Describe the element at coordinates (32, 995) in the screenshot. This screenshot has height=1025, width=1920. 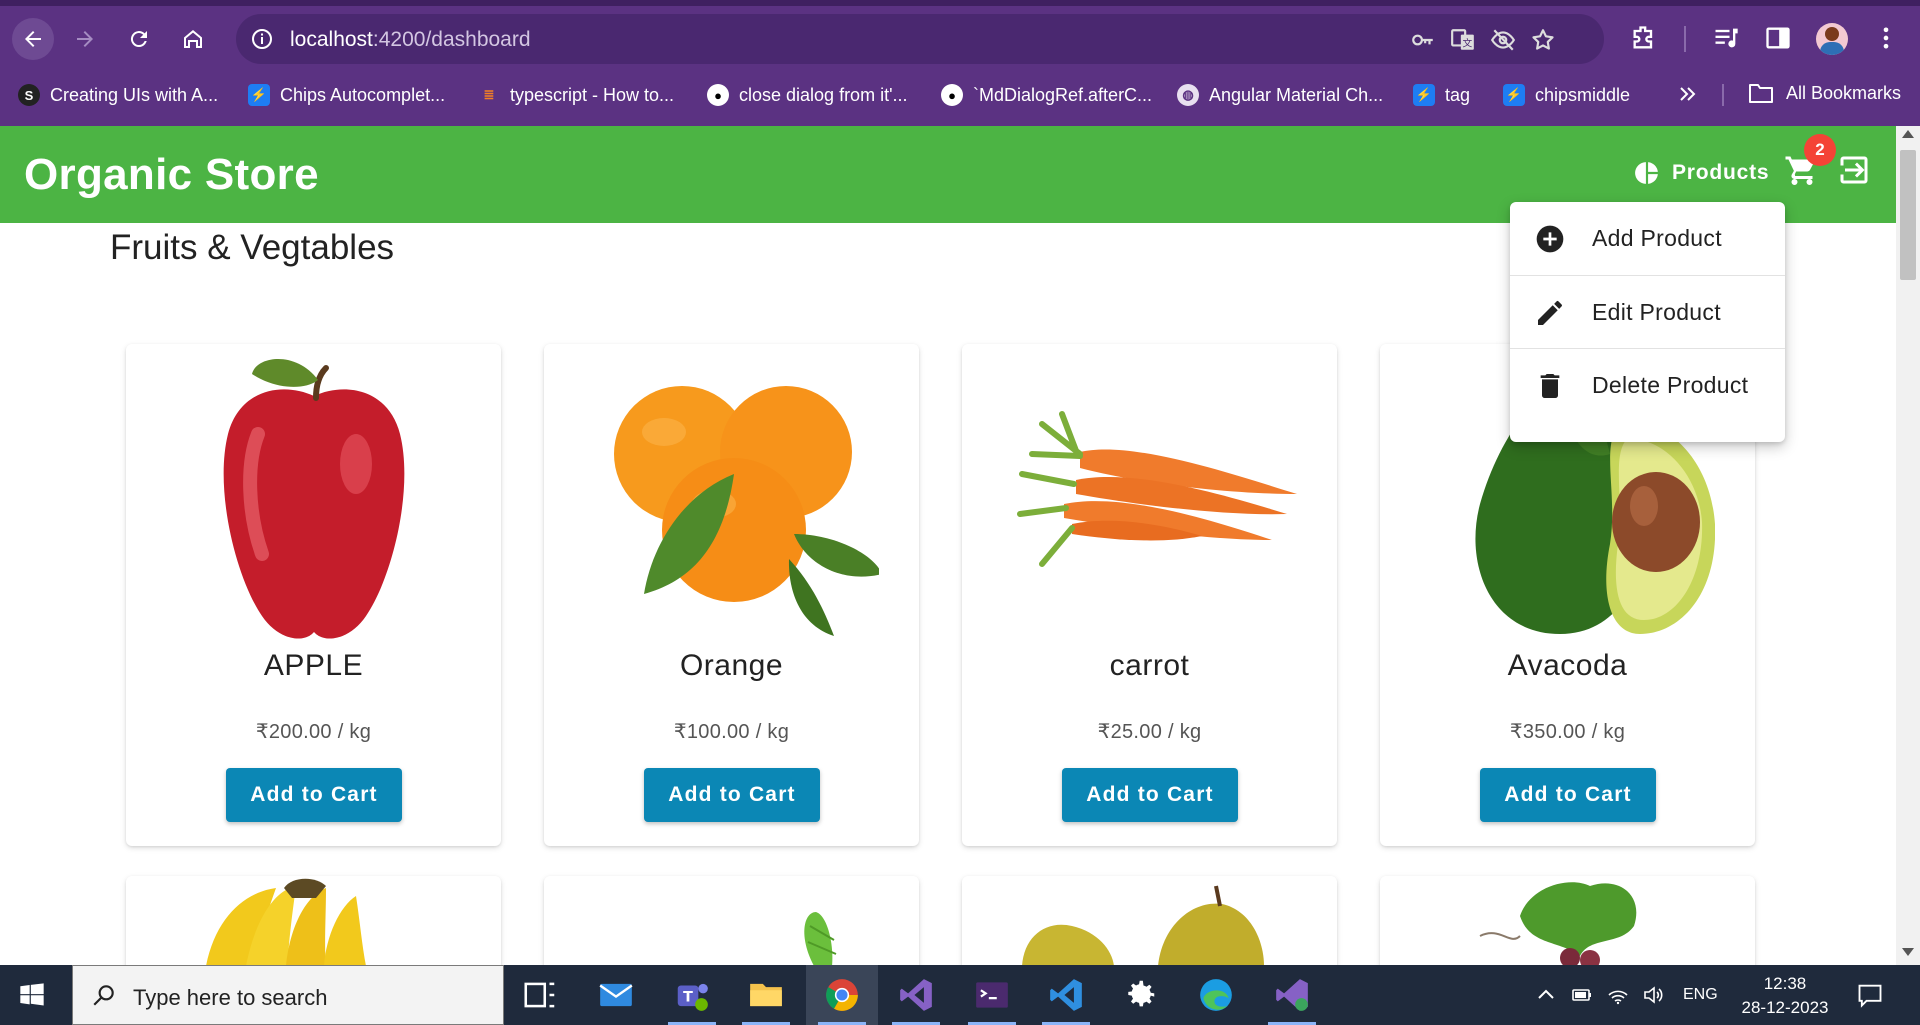
I see `windows-start-icon` at that location.